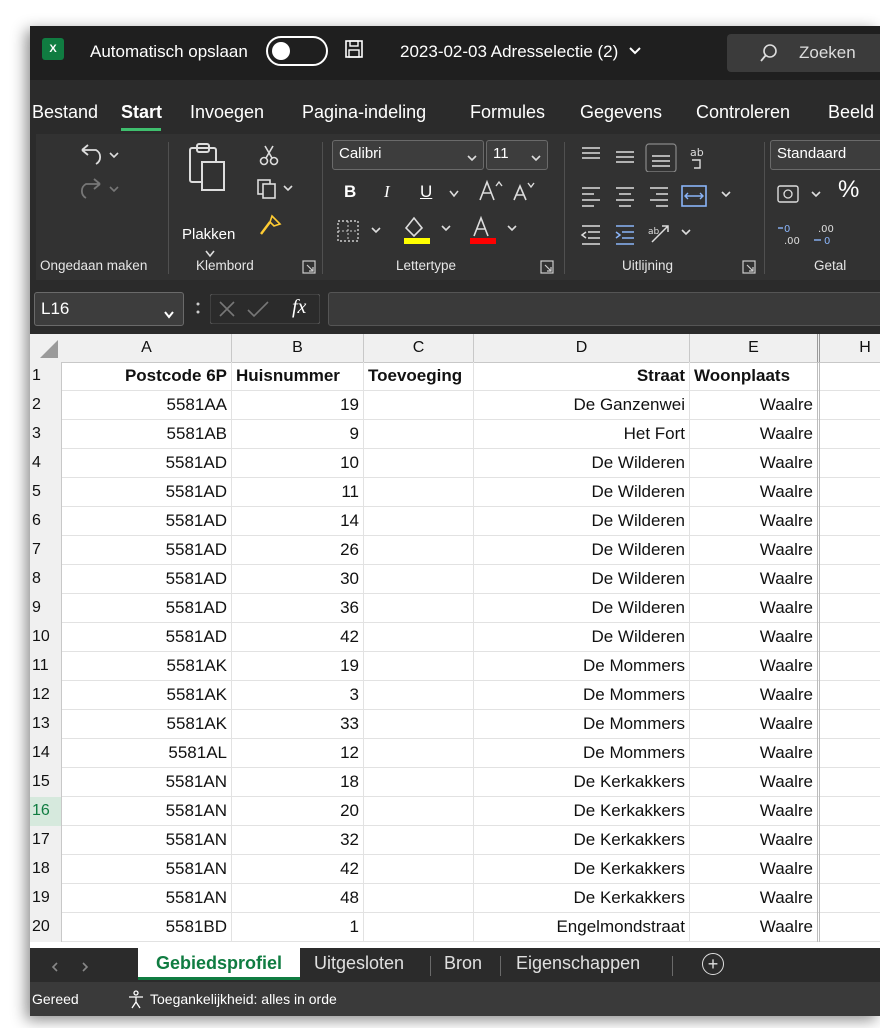  I want to click on cell-postcode: 5581AL, so click(147, 753).